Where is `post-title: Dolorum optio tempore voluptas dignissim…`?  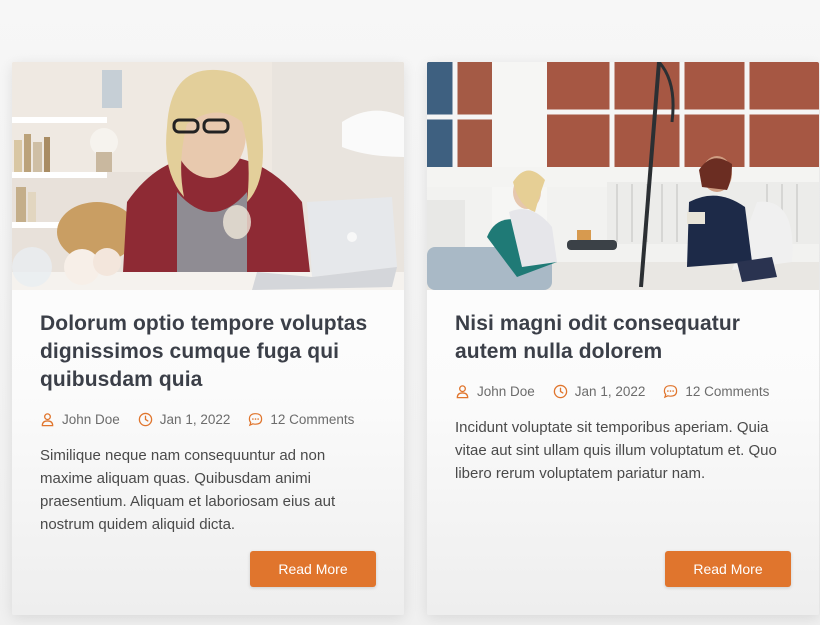 post-title: Dolorum optio tempore voluptas dignissim… is located at coordinates (208, 352).